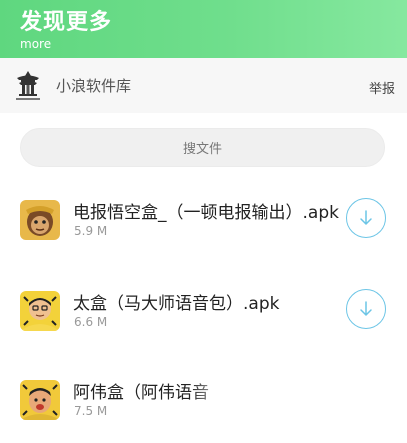 The width and height of the screenshot is (407, 443). Describe the element at coordinates (382, 87) in the screenshot. I see `report-button: 举报` at that location.